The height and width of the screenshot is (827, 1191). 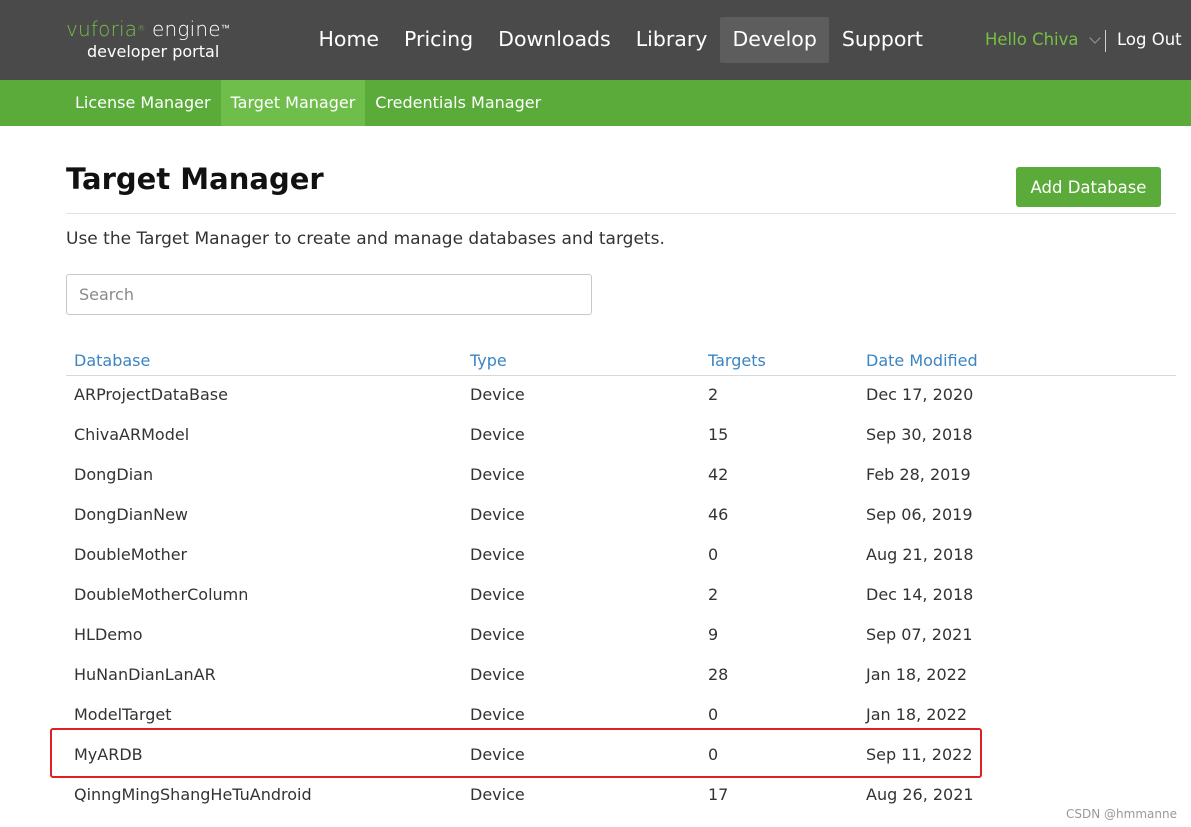 What do you see at coordinates (718, 434) in the screenshot?
I see `target-count: 15` at bounding box center [718, 434].